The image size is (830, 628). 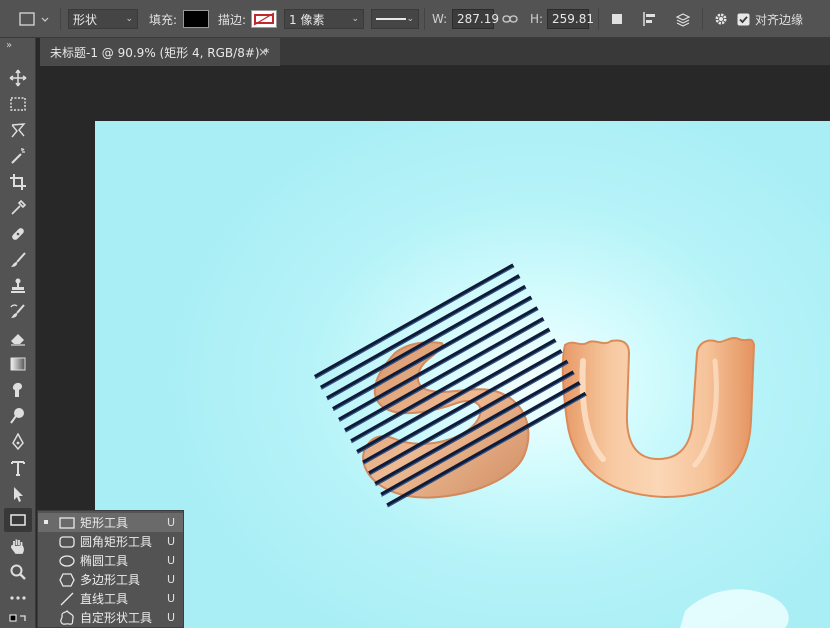 What do you see at coordinates (67, 599) in the screenshot?
I see `line-icon` at bounding box center [67, 599].